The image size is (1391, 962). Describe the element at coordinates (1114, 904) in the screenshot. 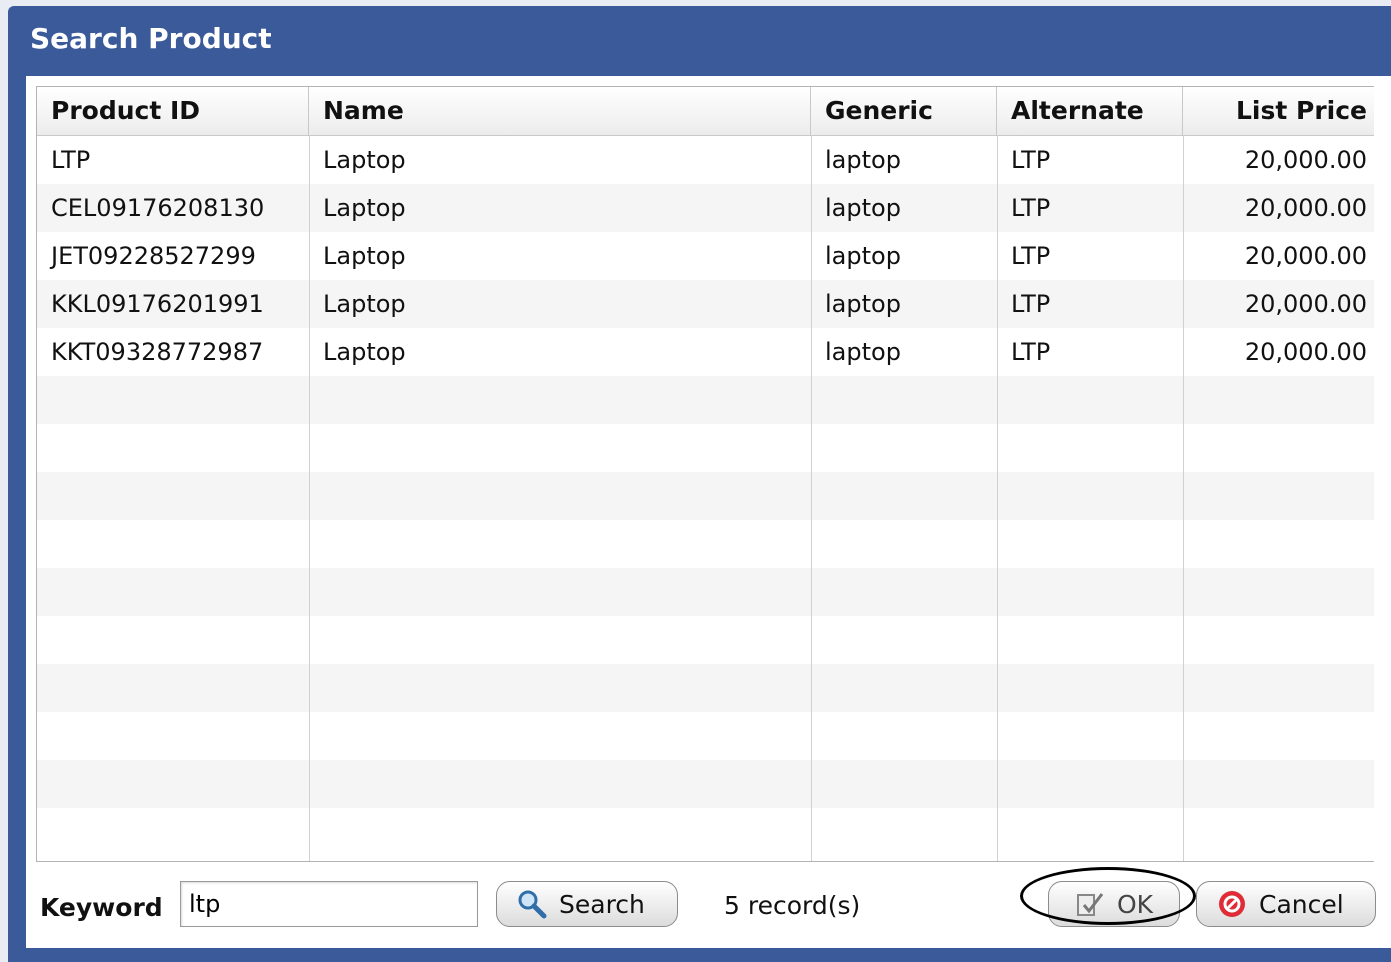

I see `ok-button: OK` at that location.